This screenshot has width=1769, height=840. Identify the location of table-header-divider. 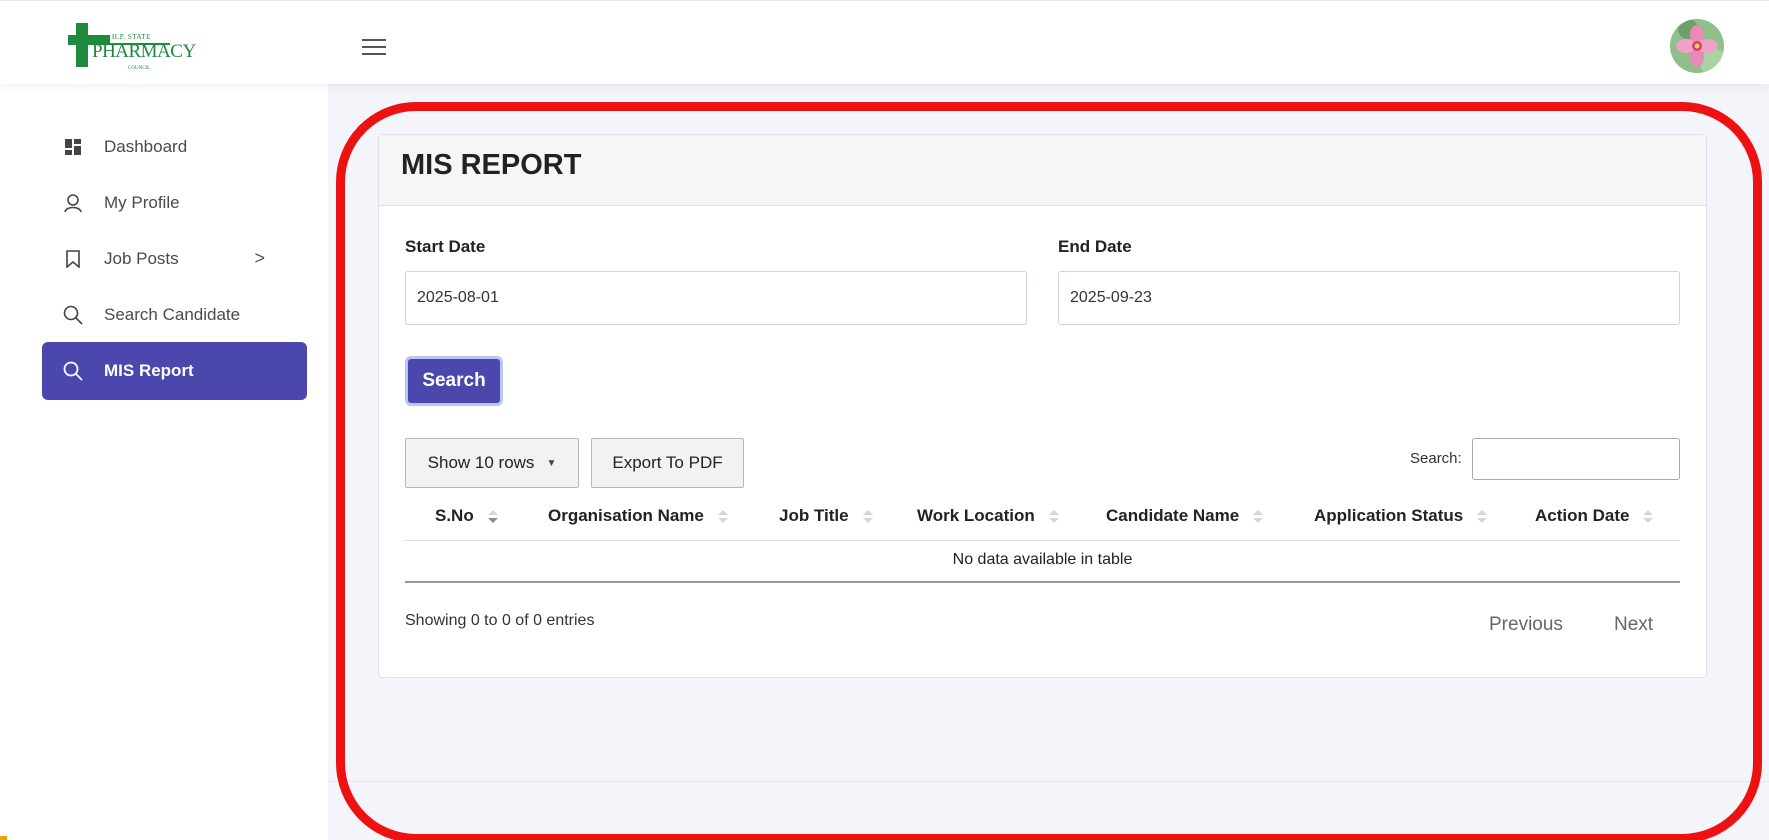
(1042, 540).